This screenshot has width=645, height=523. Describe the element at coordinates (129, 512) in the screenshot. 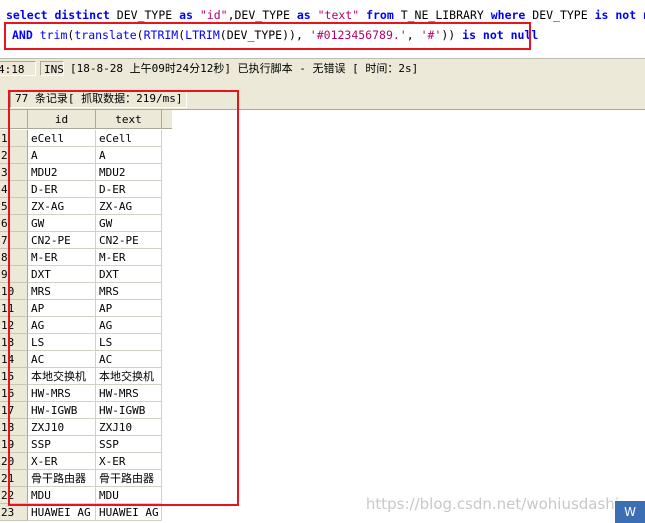

I see `cell-text: HUAWEI AG` at that location.